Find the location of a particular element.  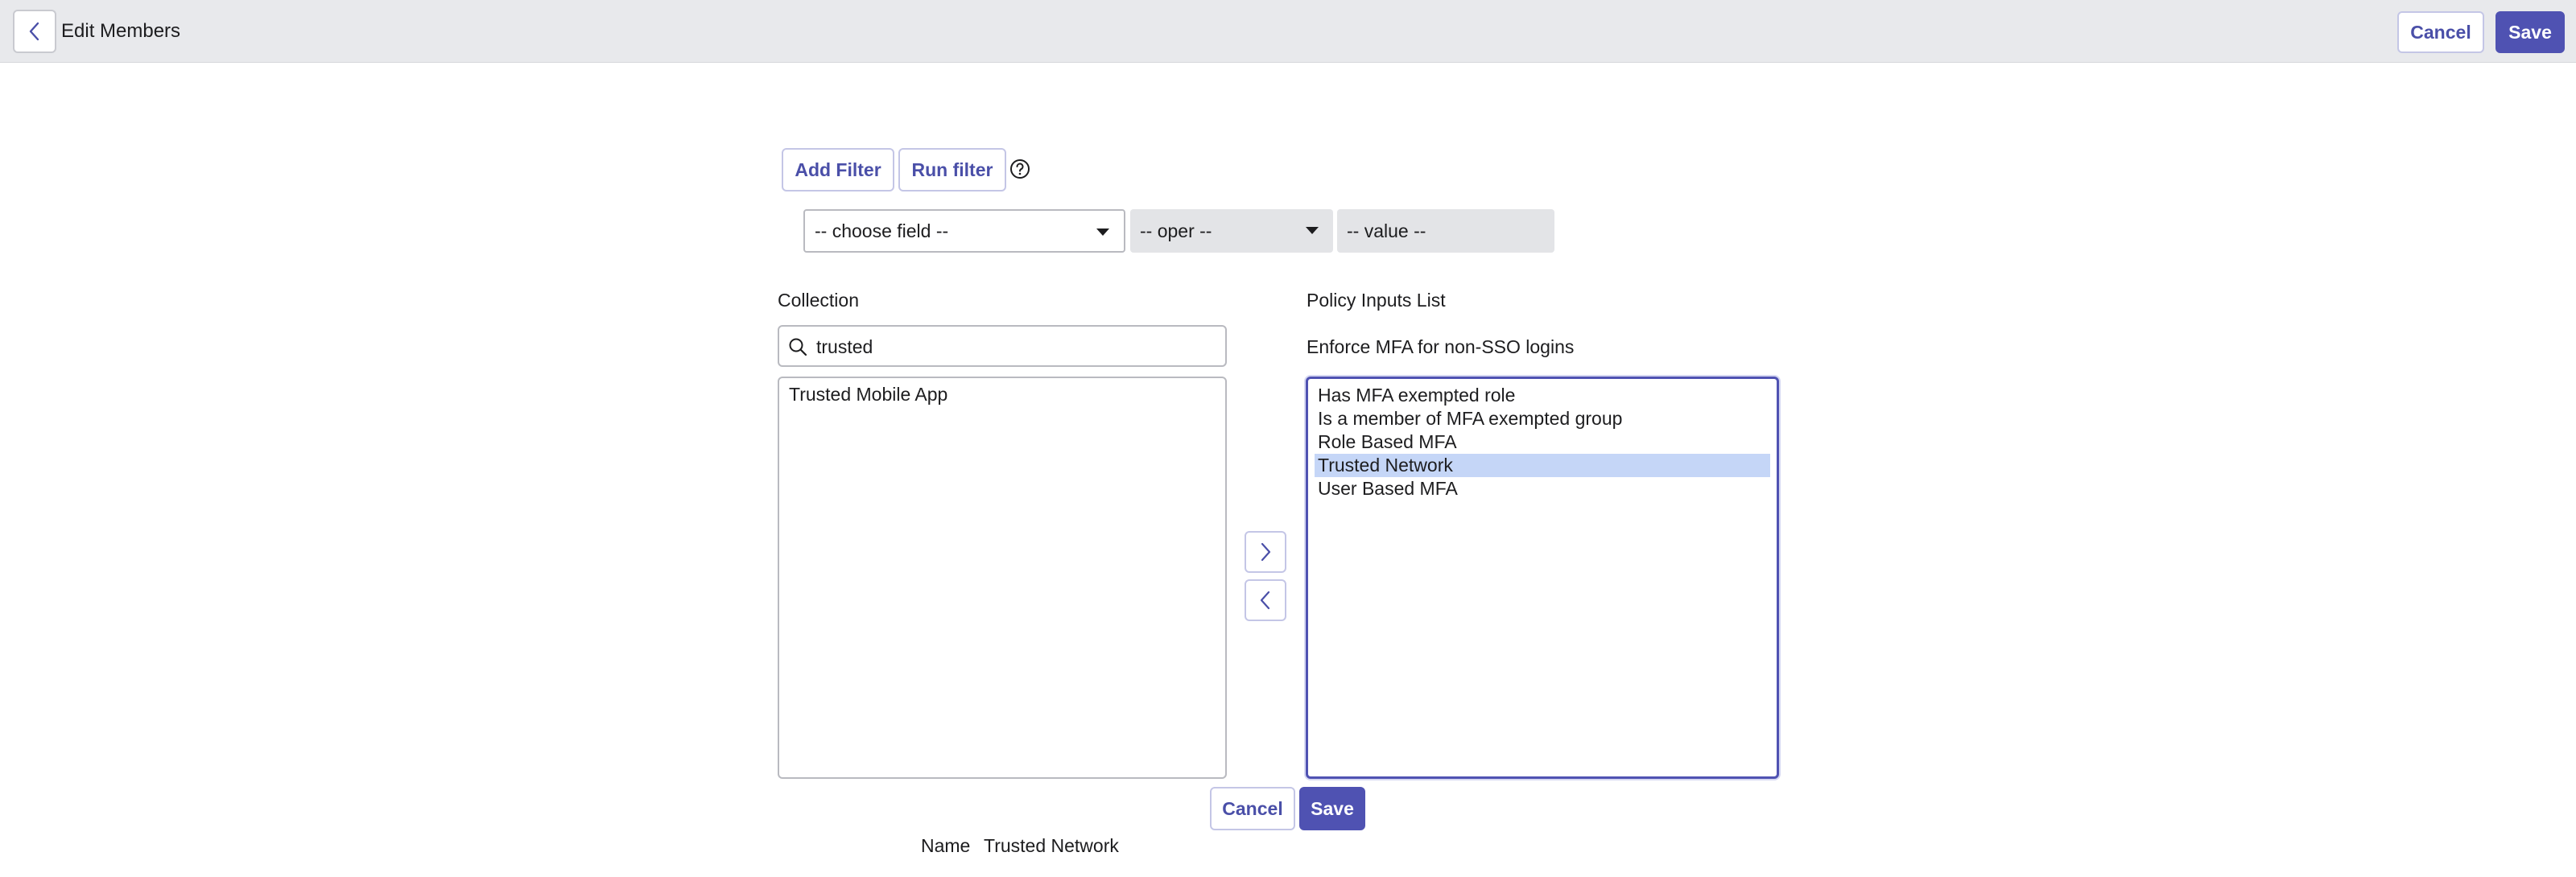

name-label: Name is located at coordinates (946, 845).